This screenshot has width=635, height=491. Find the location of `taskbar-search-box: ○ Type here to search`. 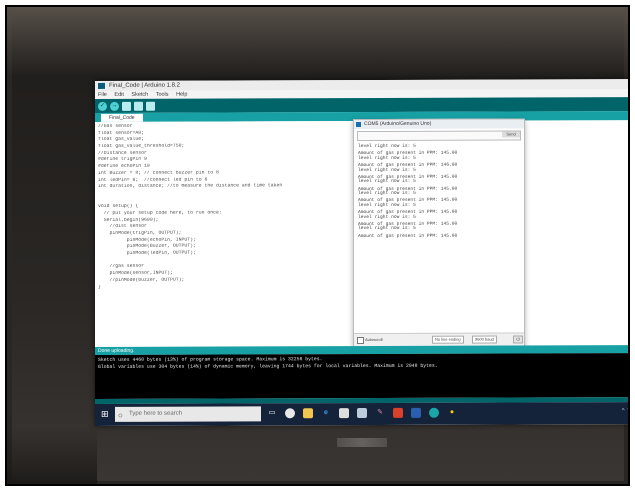

taskbar-search-box: ○ Type here to search is located at coordinates (188, 414).